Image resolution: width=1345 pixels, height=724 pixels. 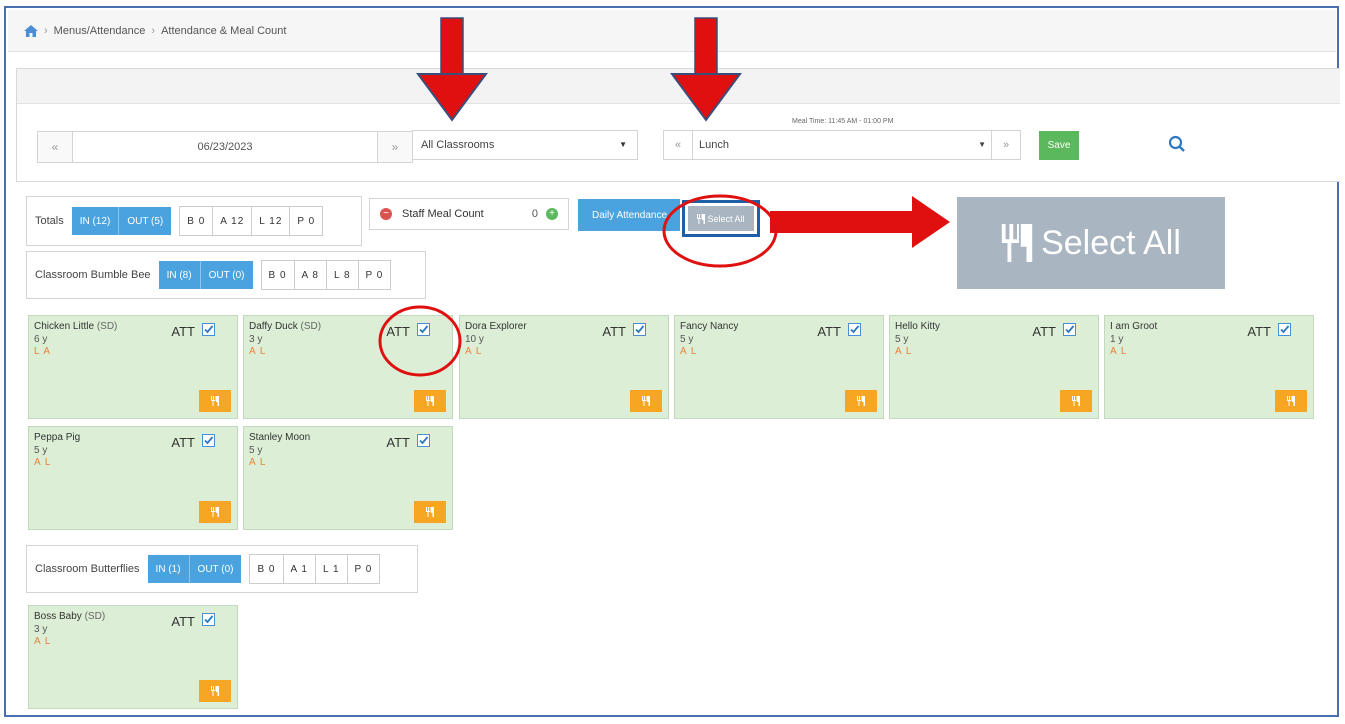 I want to click on child-name: I am Groot, so click(x=1134, y=326).